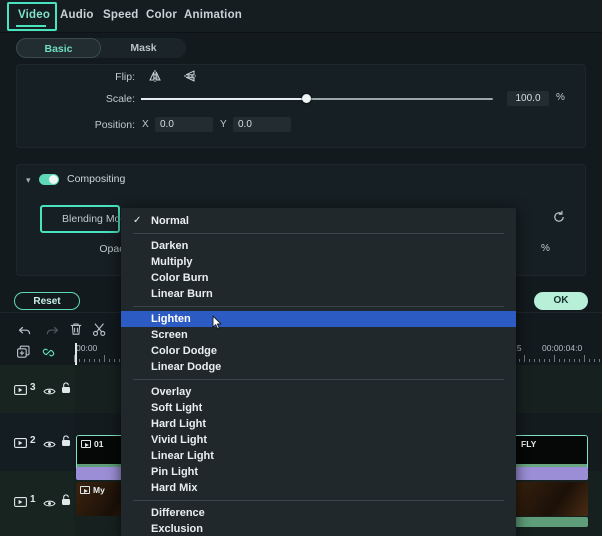 The width and height of the screenshot is (602, 536). Describe the element at coordinates (77, 15) in the screenshot. I see `tab-audio: Audio` at that location.